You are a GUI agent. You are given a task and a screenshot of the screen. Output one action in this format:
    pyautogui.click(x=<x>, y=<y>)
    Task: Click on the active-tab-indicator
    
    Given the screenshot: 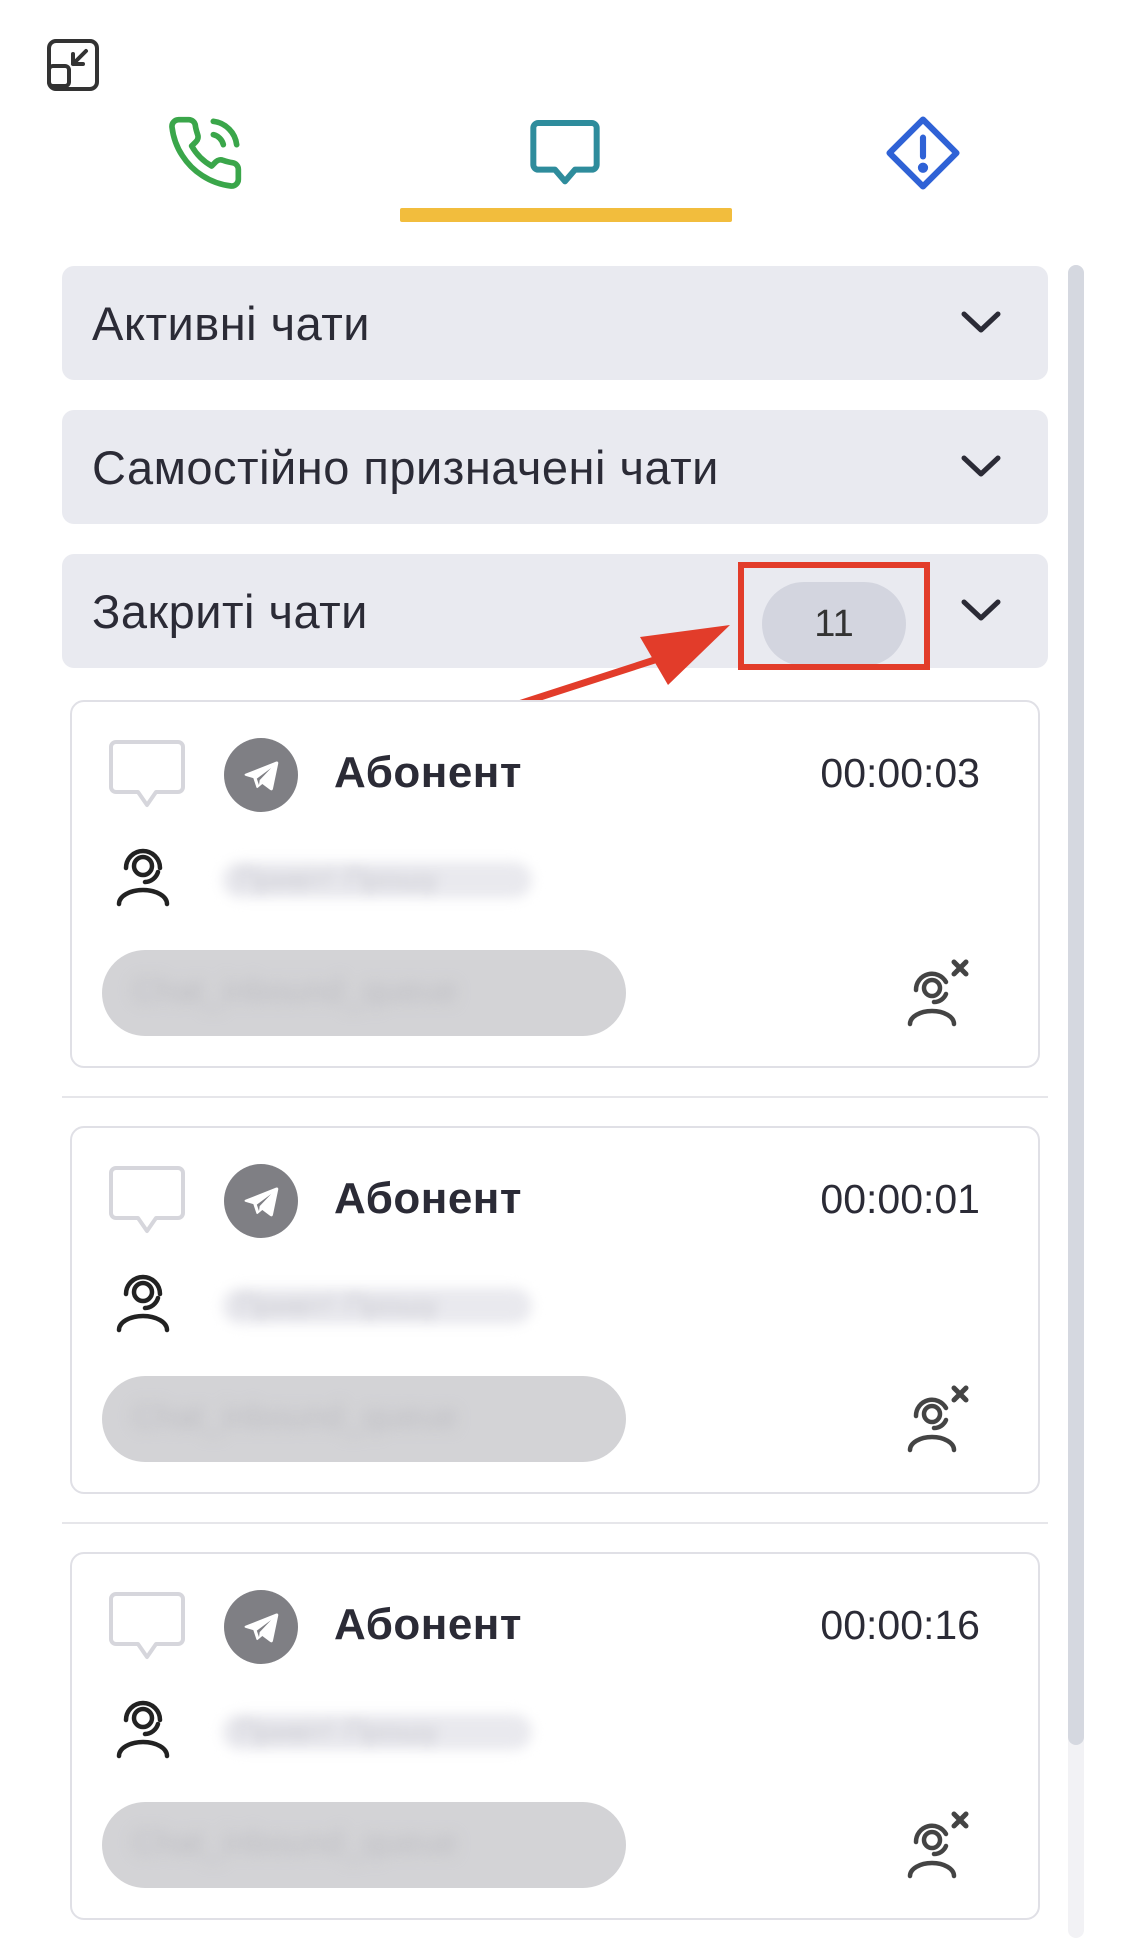 What is the action you would take?
    pyautogui.click(x=566, y=215)
    